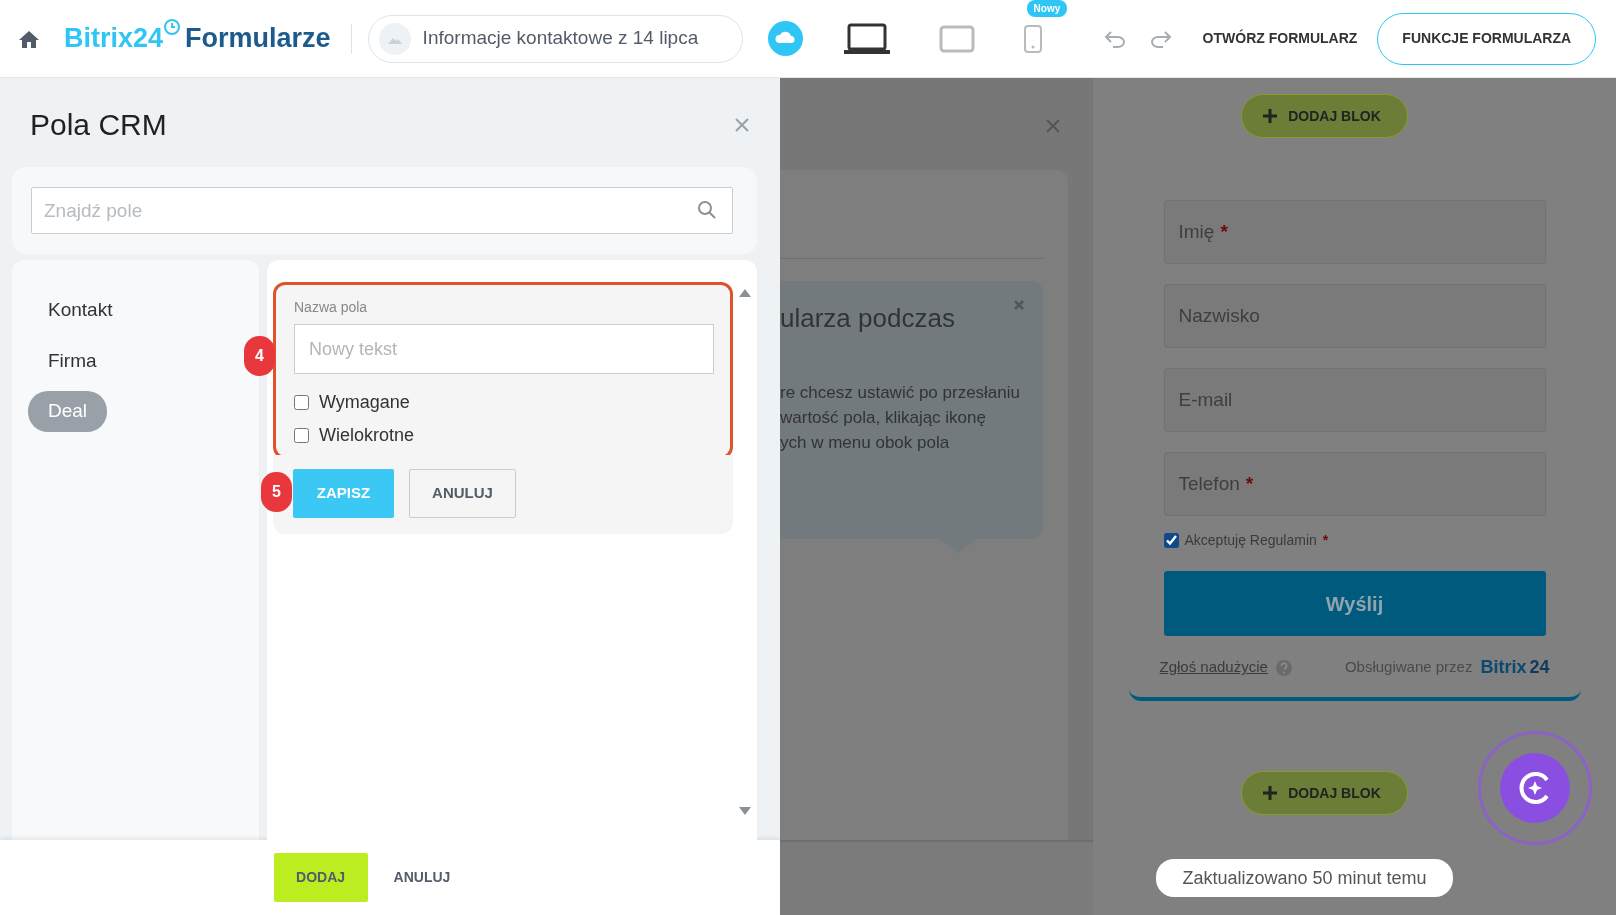 The image size is (1616, 915). What do you see at coordinates (1354, 603) in the screenshot?
I see `submit-button: Wyślij` at bounding box center [1354, 603].